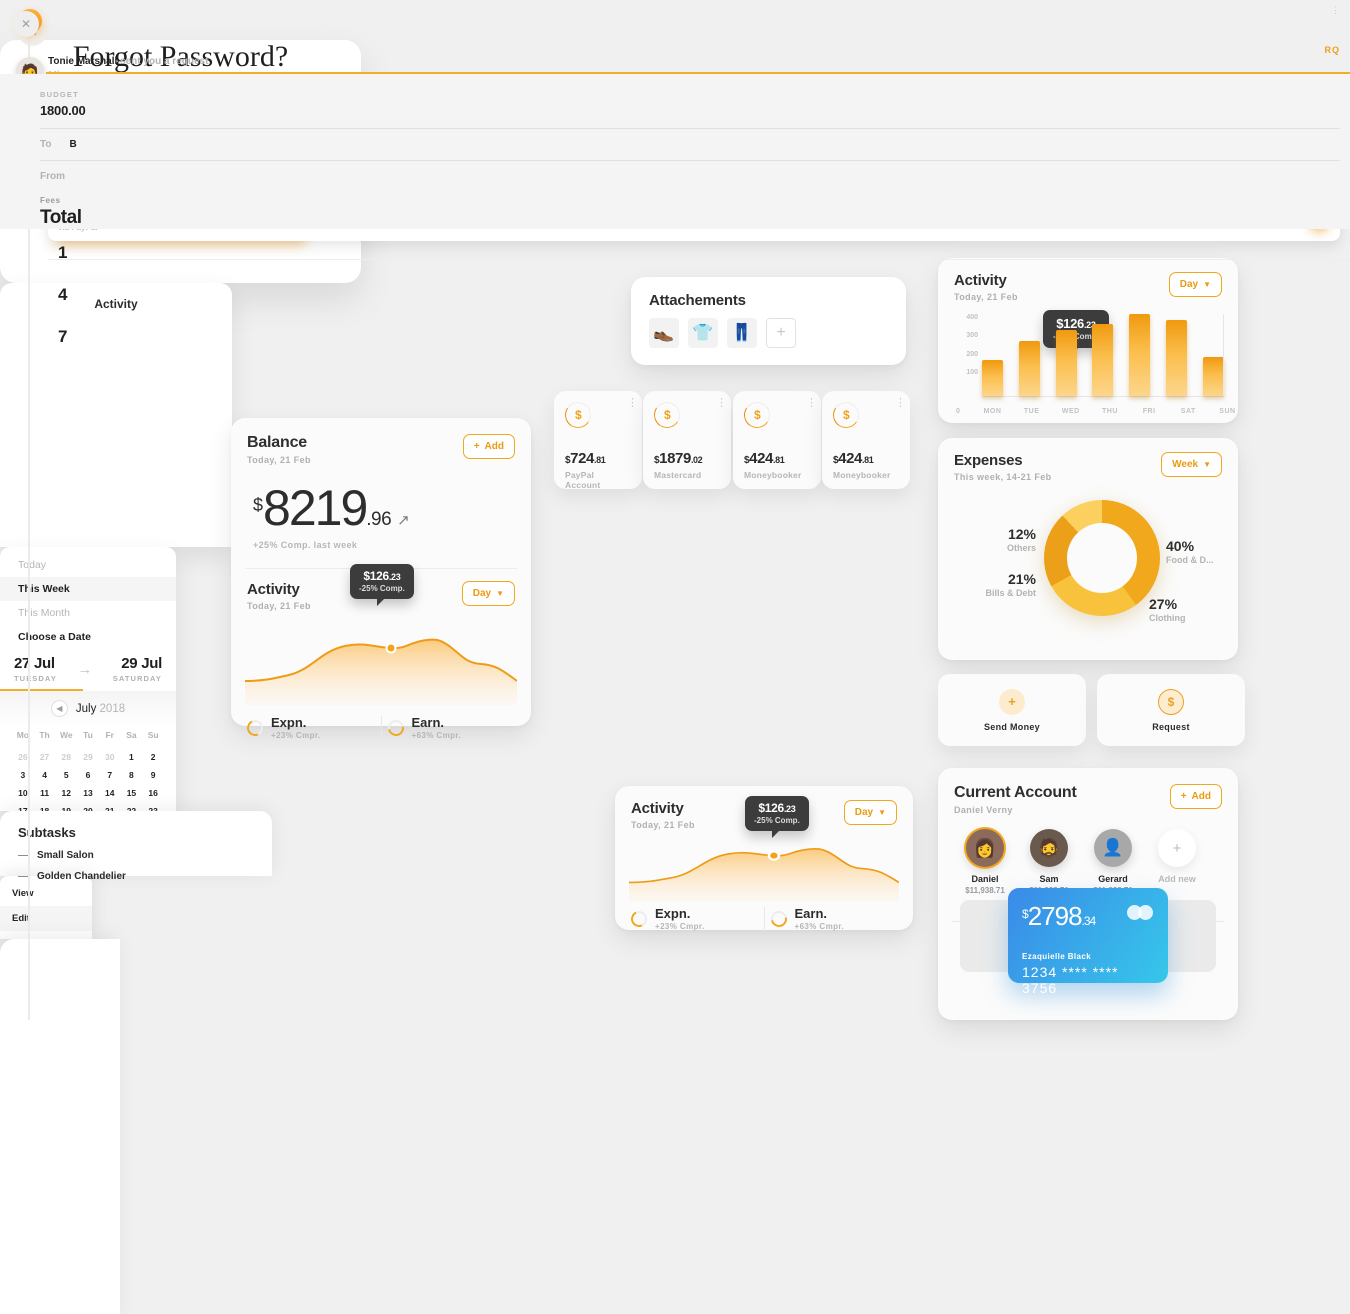 This screenshot has height=1314, width=1350. Describe the element at coordinates (23, 806) in the screenshot. I see `calendar-day: 17` at that location.